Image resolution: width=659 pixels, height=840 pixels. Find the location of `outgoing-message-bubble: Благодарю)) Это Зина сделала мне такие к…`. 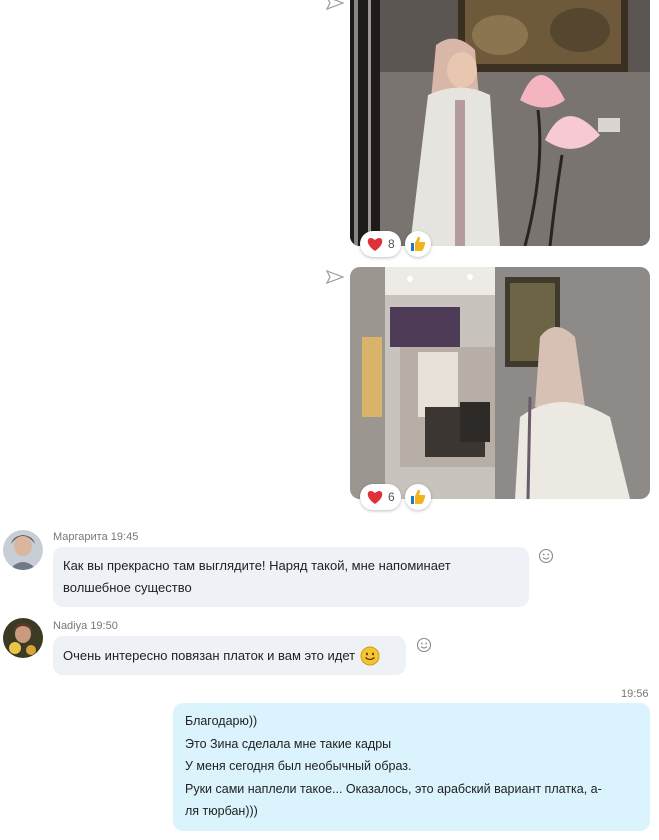

outgoing-message-bubble: Благодарю)) Это Зина сделала мне такие к… is located at coordinates (411, 767).